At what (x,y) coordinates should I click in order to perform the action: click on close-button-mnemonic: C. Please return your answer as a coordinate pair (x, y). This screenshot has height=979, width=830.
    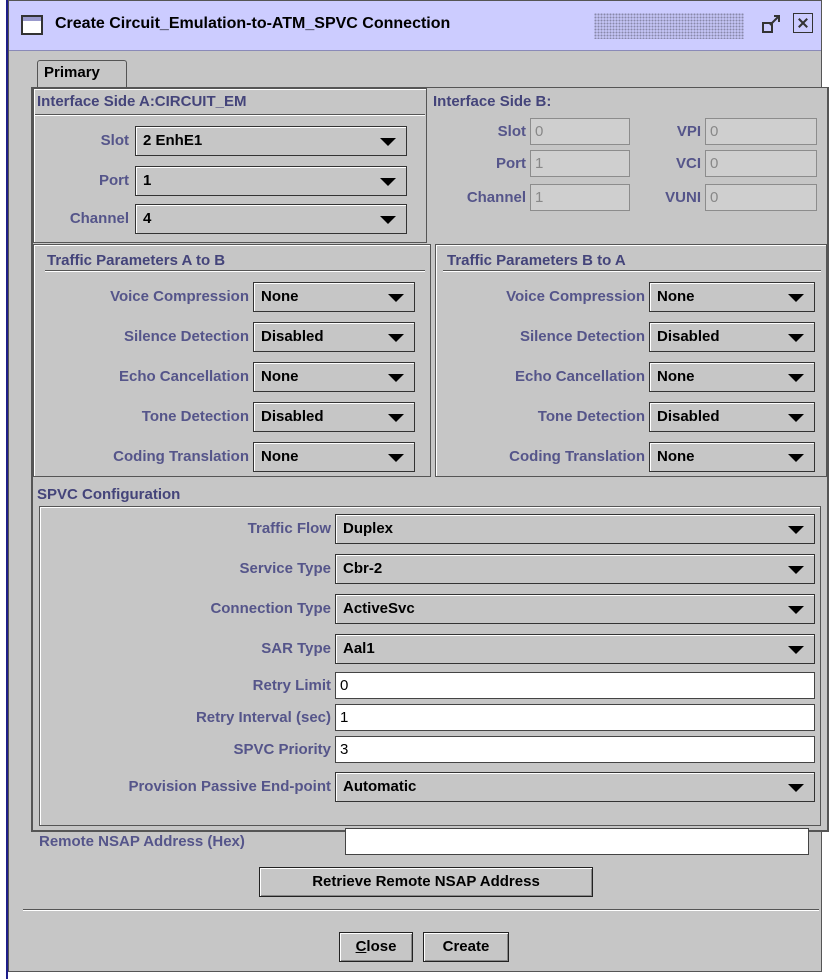
    Looking at the image, I should click on (361, 946).